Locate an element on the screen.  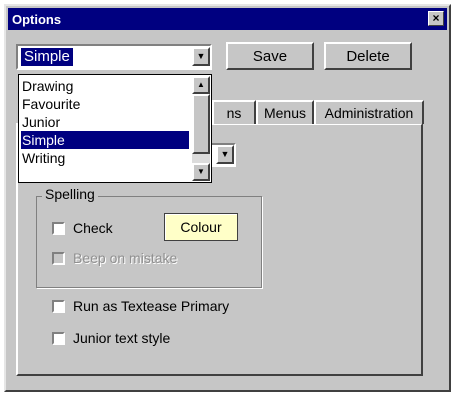
save-button: Save is located at coordinates (270, 56).